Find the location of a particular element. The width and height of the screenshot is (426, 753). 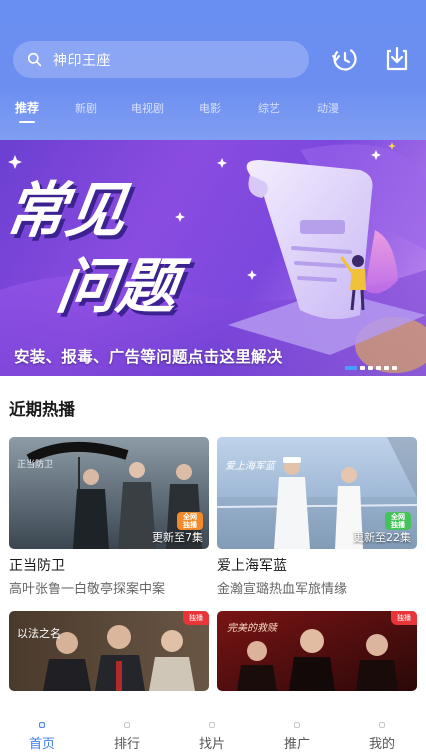

nav-promote: 推广 is located at coordinates (297, 732).